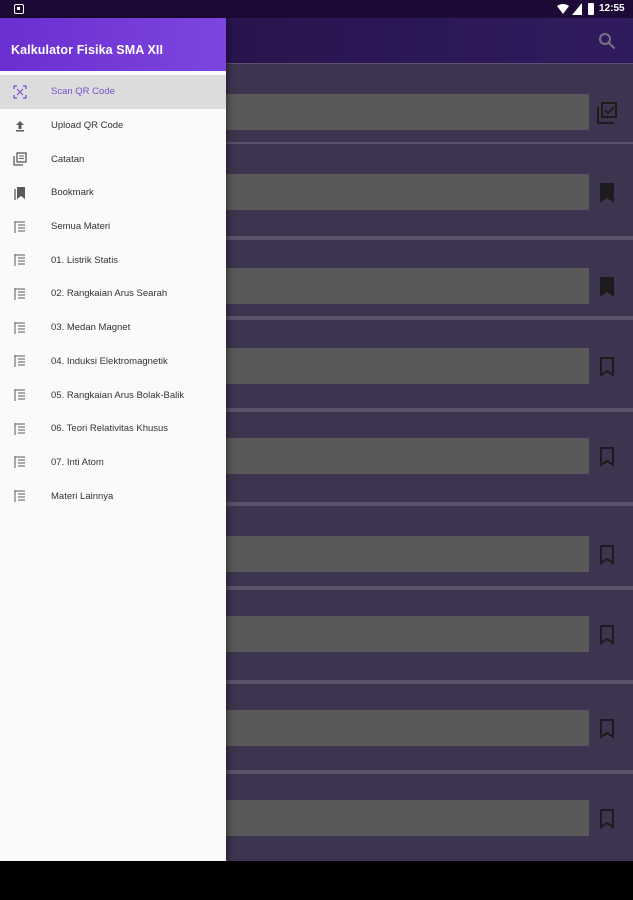  Describe the element at coordinates (110, 429) in the screenshot. I see `drawer-item-label: 06. Teori Relativitas Khusus` at that location.